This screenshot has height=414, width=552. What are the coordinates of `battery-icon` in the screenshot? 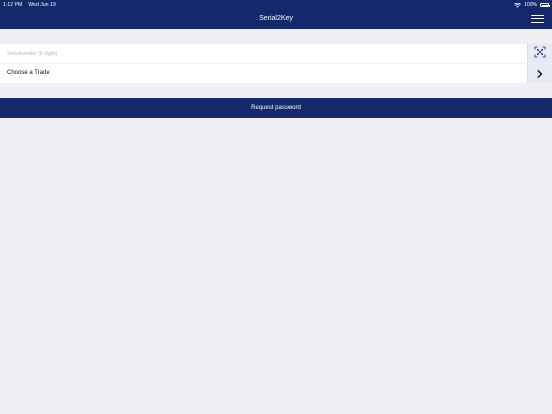 It's located at (545, 5).